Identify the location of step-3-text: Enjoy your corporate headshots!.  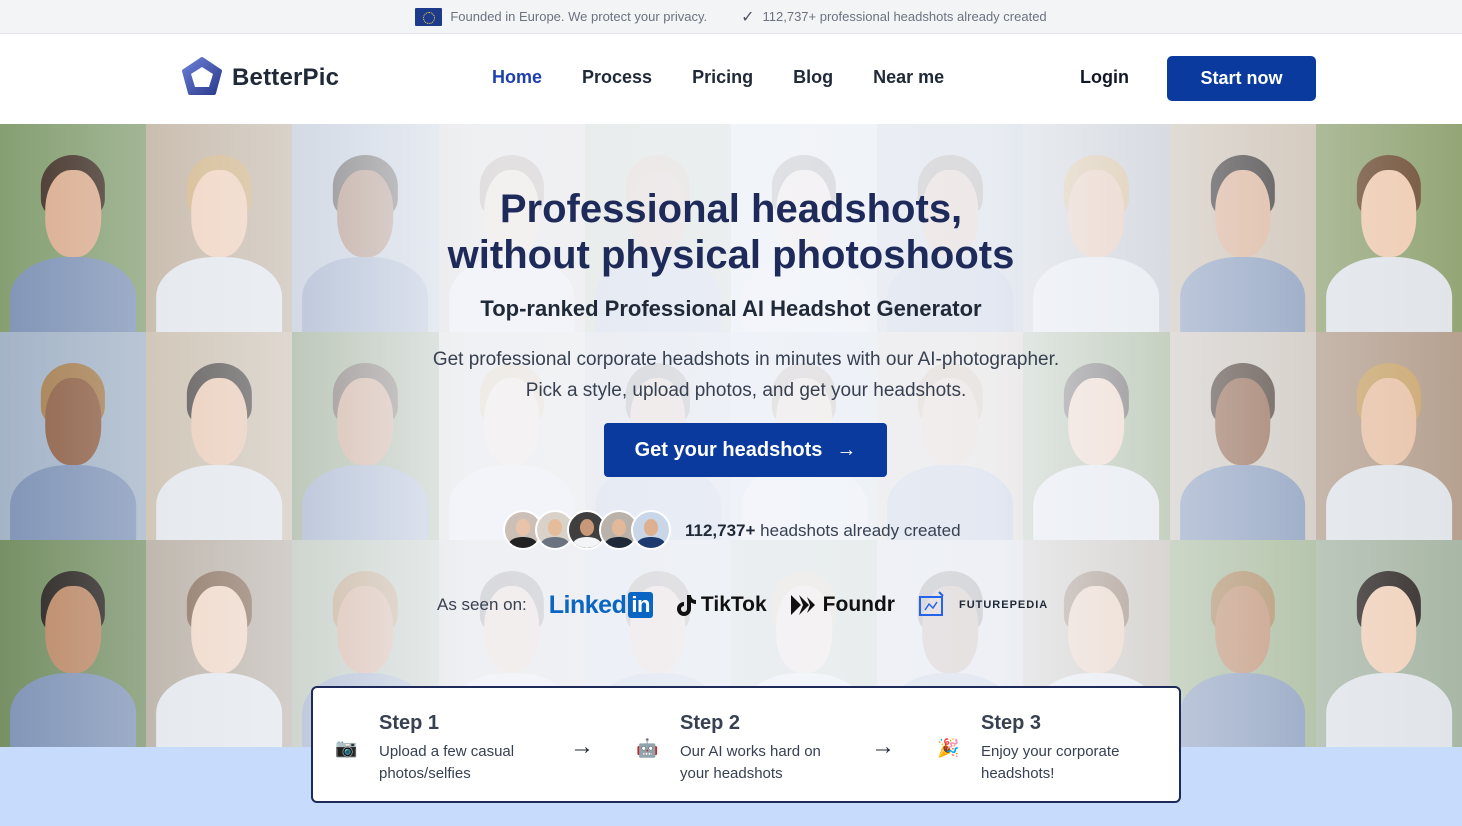
(1050, 762).